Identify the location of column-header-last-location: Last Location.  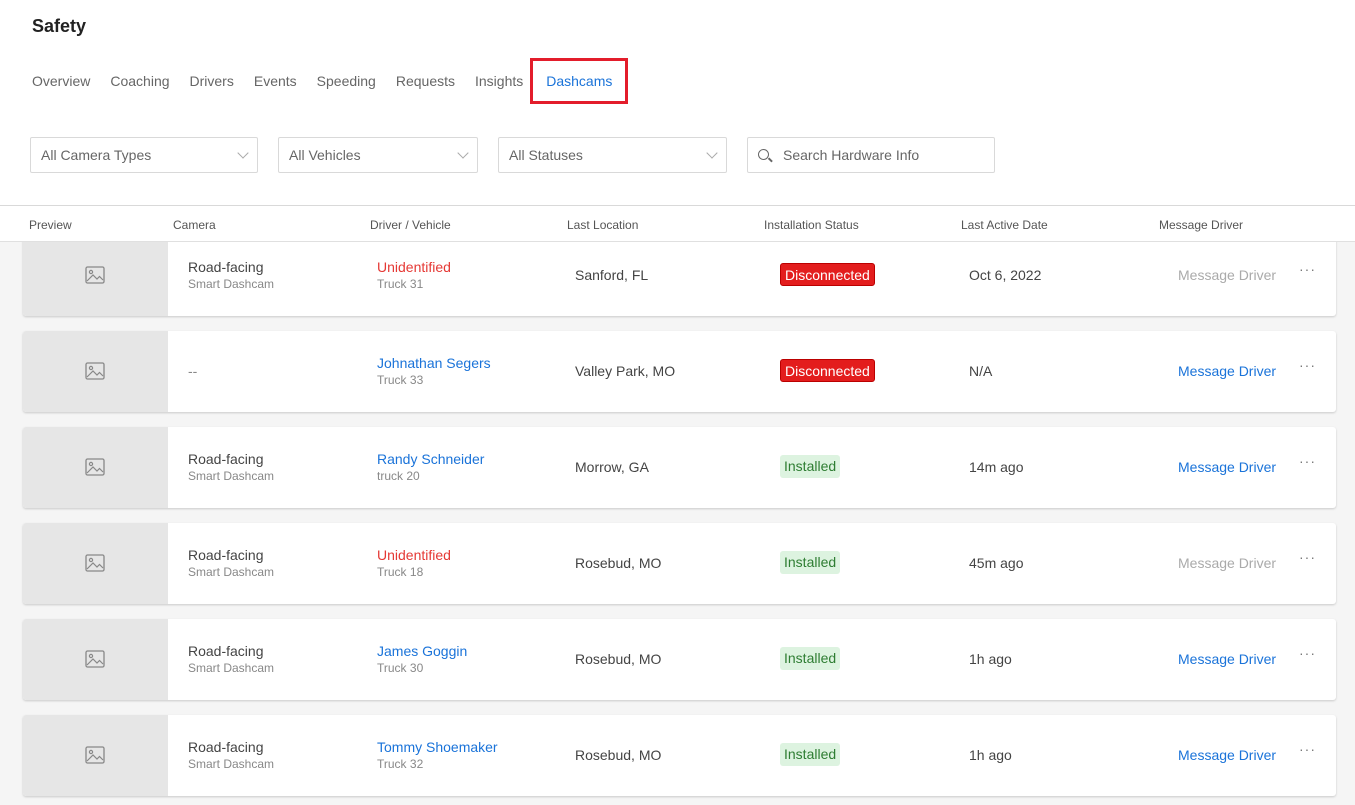
(602, 225).